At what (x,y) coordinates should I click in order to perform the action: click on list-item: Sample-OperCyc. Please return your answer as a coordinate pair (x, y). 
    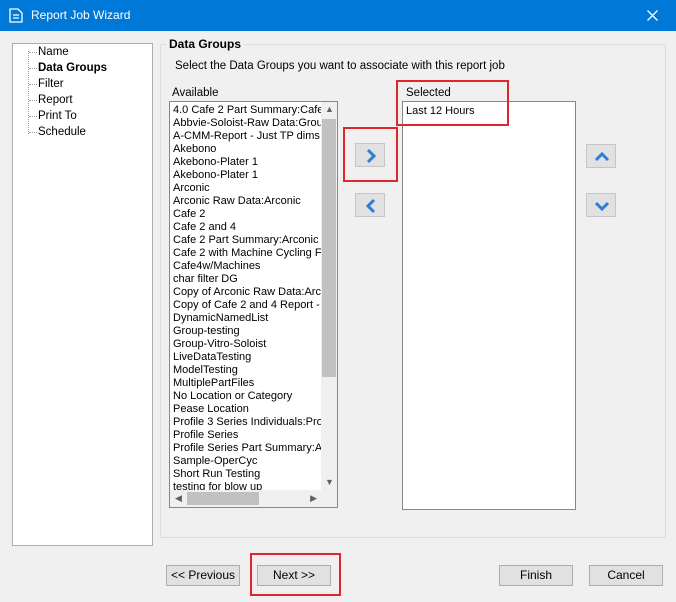
    Looking at the image, I should click on (246, 461).